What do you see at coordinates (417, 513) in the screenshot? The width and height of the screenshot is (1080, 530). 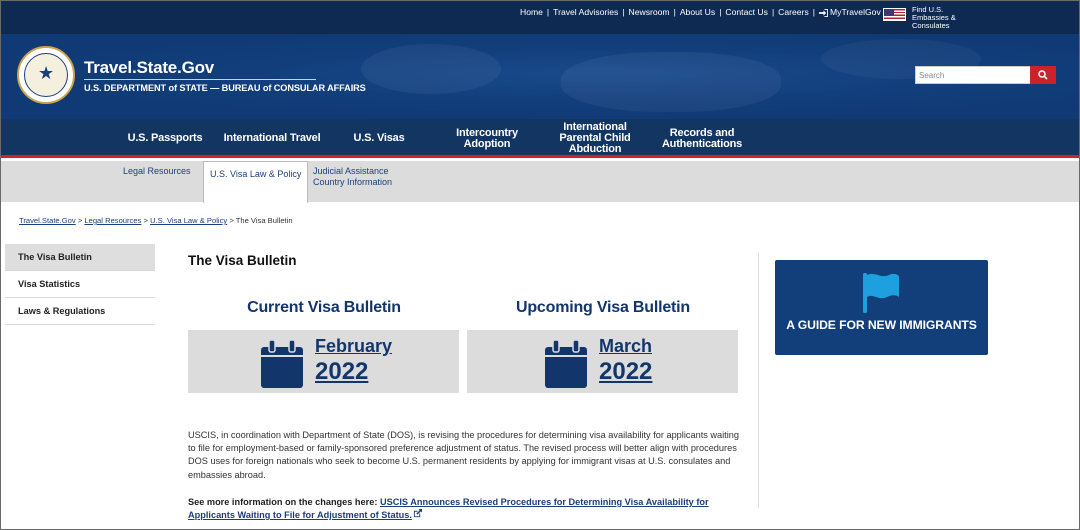 I see `external-link-icon` at bounding box center [417, 513].